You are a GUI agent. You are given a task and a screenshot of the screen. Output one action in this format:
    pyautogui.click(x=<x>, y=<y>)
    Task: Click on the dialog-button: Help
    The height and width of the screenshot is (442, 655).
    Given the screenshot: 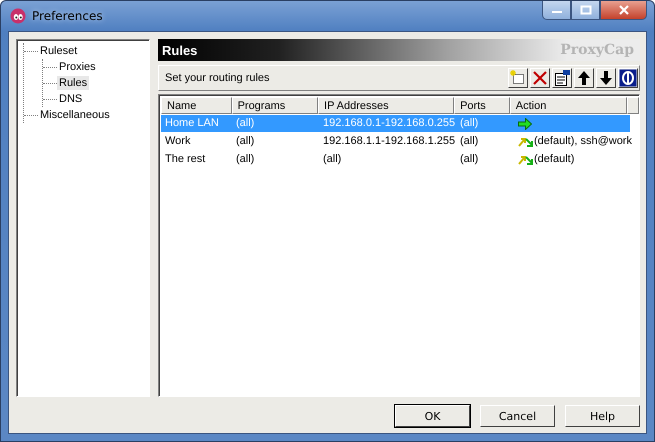 What is the action you would take?
    pyautogui.click(x=602, y=416)
    